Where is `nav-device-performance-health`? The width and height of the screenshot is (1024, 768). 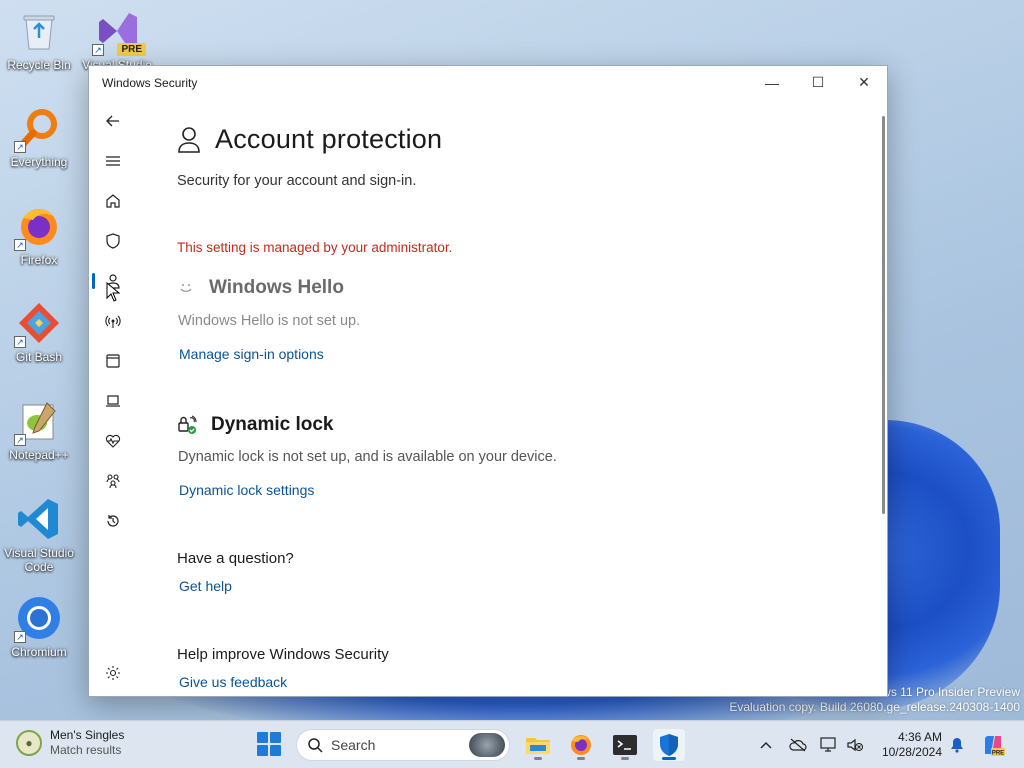
nav-device-performance-health is located at coordinates (113, 441).